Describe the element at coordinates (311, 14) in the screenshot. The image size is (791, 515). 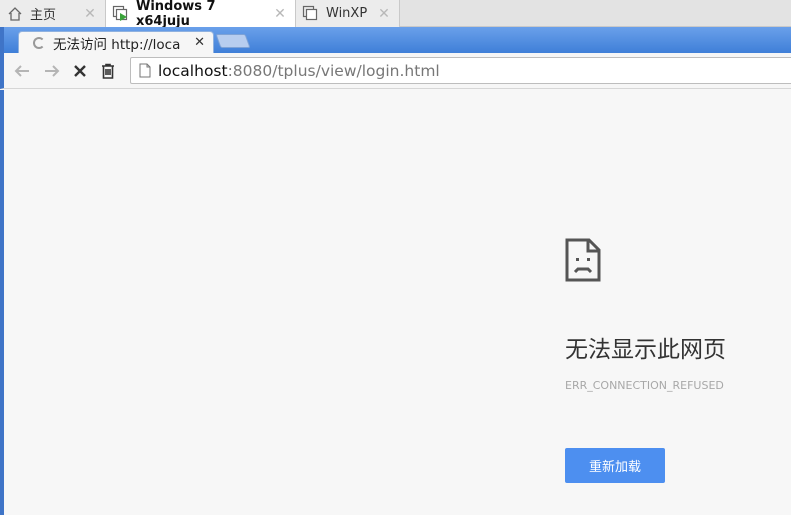
I see `vm-icon` at that location.